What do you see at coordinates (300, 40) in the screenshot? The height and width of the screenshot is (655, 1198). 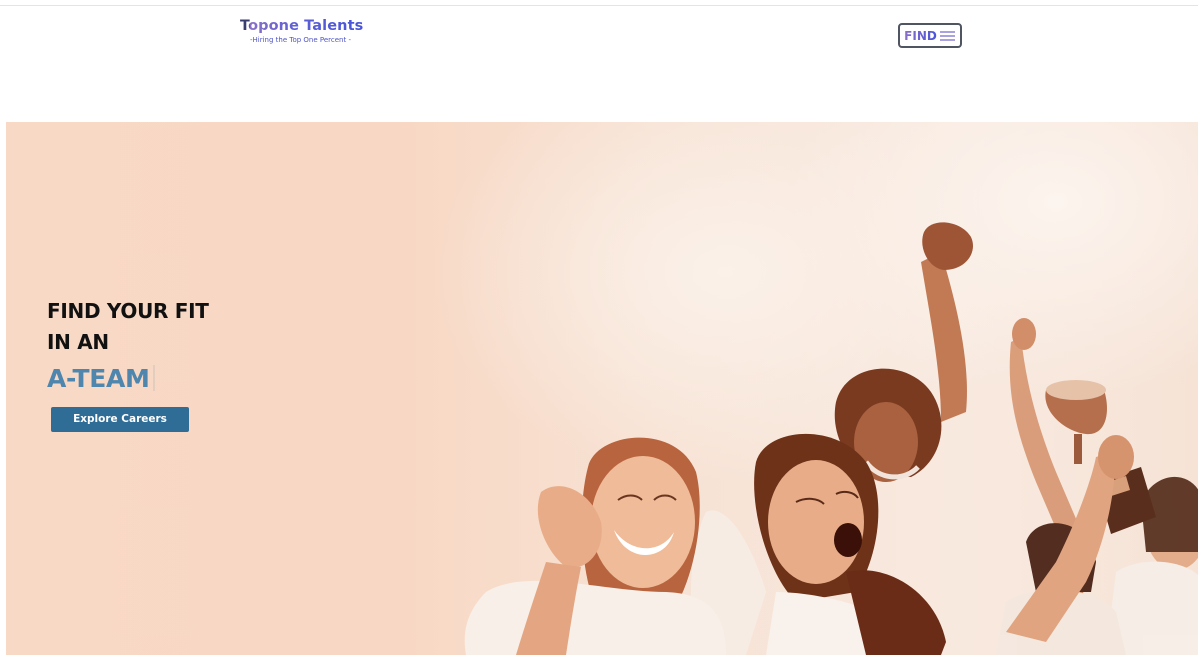 I see `brand-tagline: -Hiring the Top One Percent -` at bounding box center [300, 40].